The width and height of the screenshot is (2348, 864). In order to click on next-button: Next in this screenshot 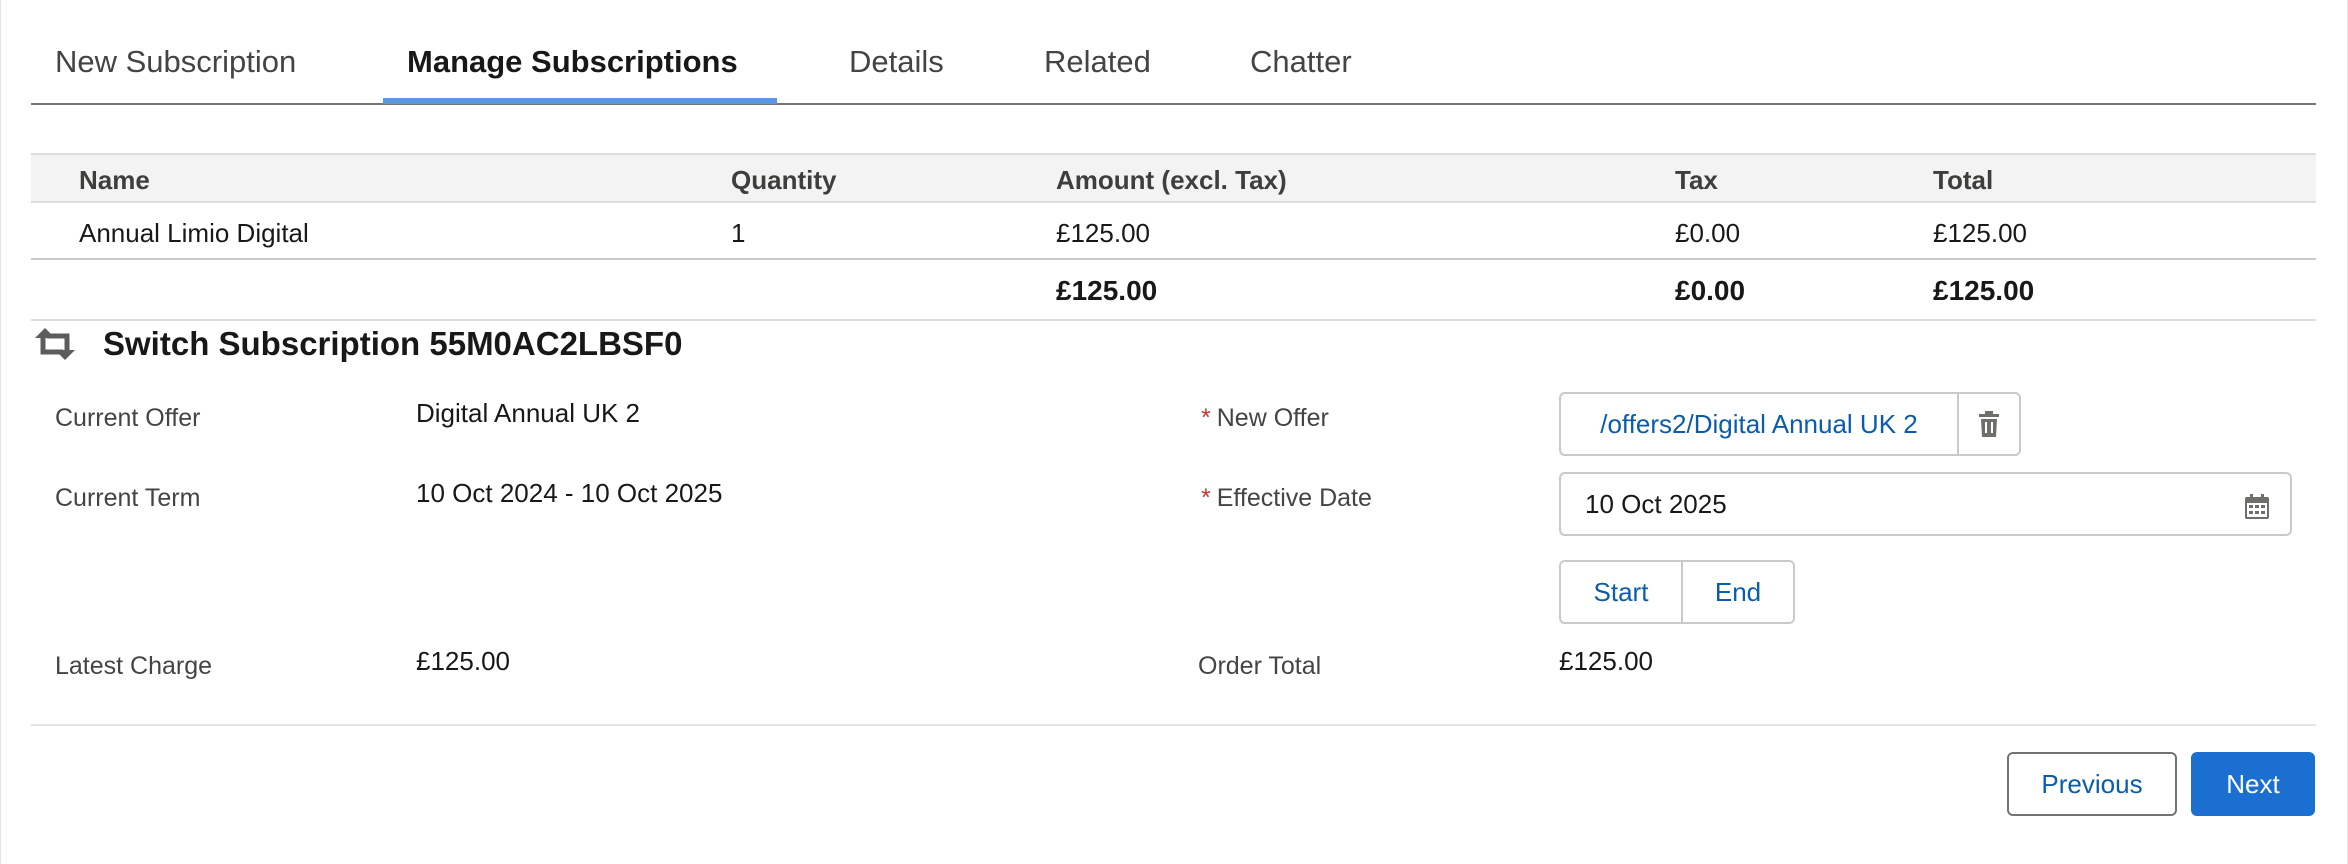, I will do `click(2253, 784)`.